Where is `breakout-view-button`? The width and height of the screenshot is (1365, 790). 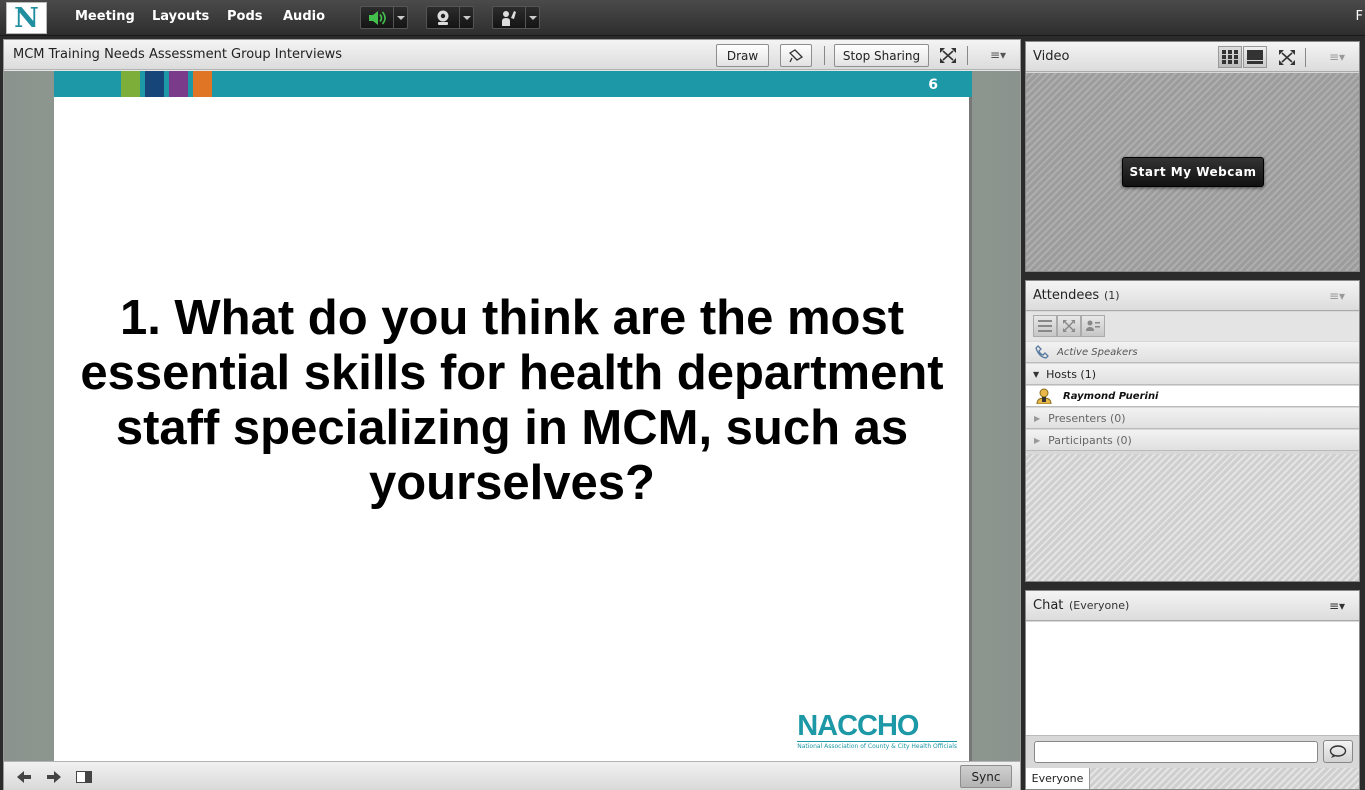 breakout-view-button is located at coordinates (1069, 326).